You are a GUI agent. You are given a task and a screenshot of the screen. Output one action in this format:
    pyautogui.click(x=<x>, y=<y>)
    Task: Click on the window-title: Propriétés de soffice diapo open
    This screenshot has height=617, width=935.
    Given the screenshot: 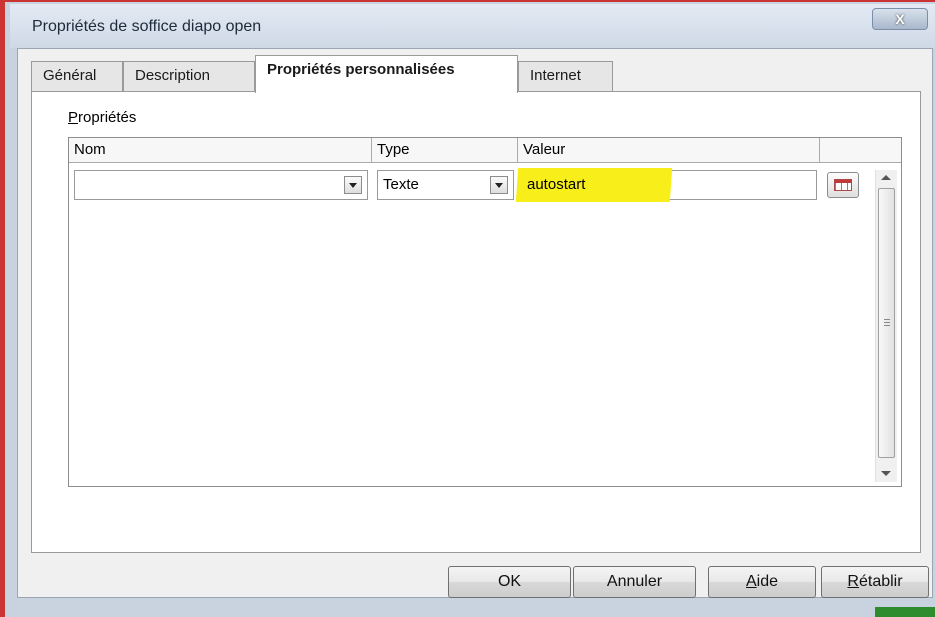 What is the action you would take?
    pyautogui.click(x=147, y=26)
    